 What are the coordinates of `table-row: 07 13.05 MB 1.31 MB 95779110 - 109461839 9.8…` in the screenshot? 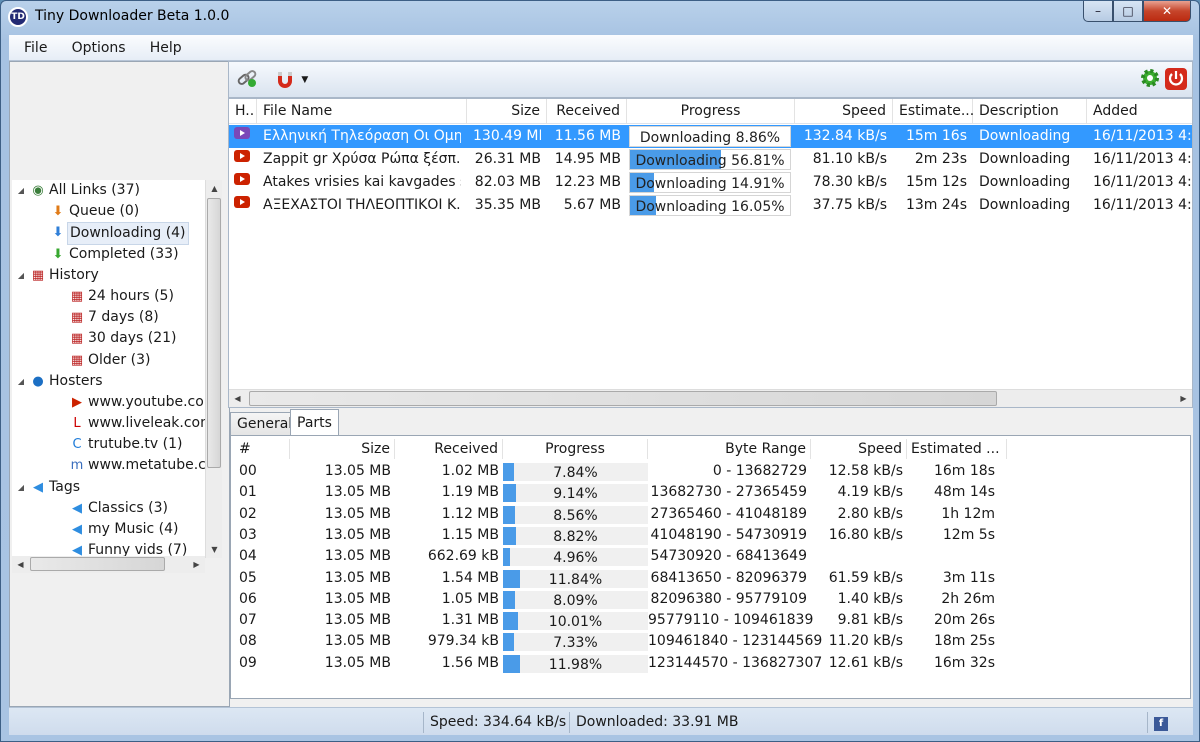 It's located at (708, 620).